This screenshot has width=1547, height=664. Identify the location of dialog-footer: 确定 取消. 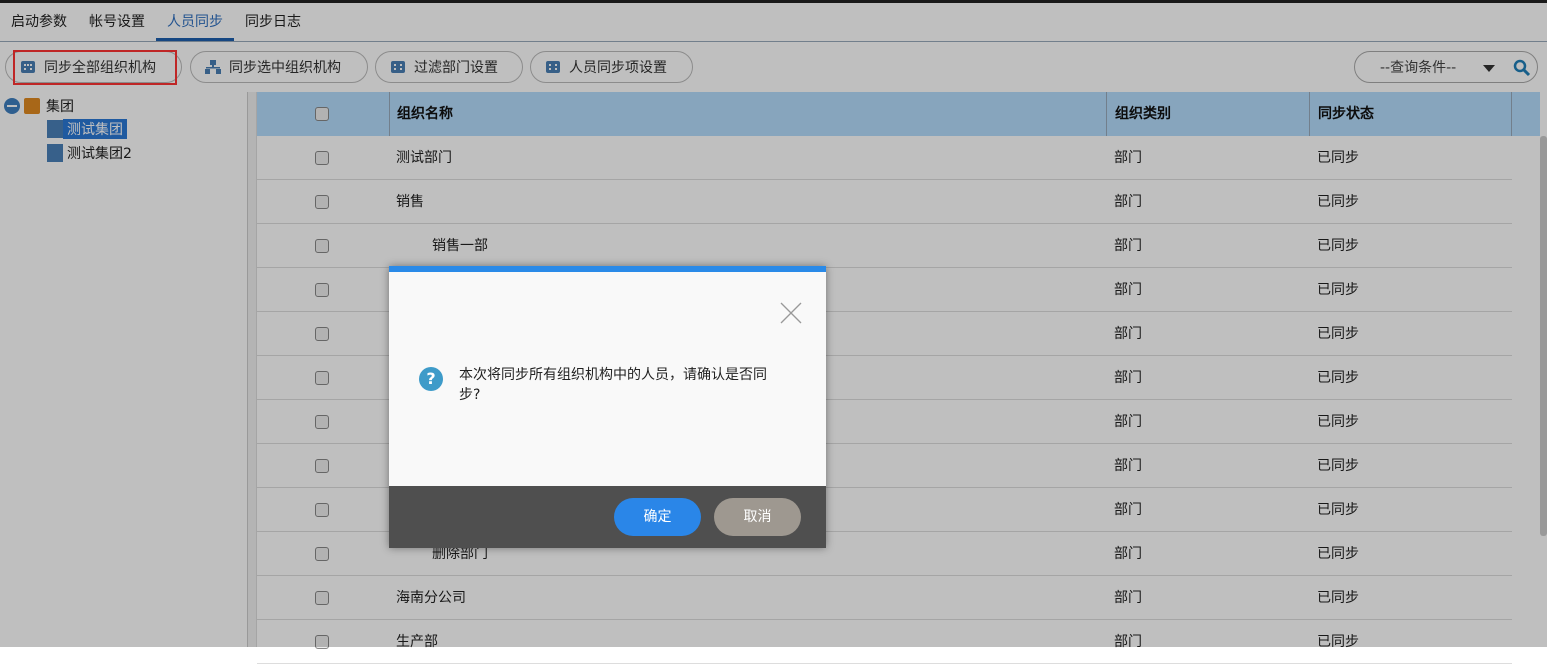
(607, 517).